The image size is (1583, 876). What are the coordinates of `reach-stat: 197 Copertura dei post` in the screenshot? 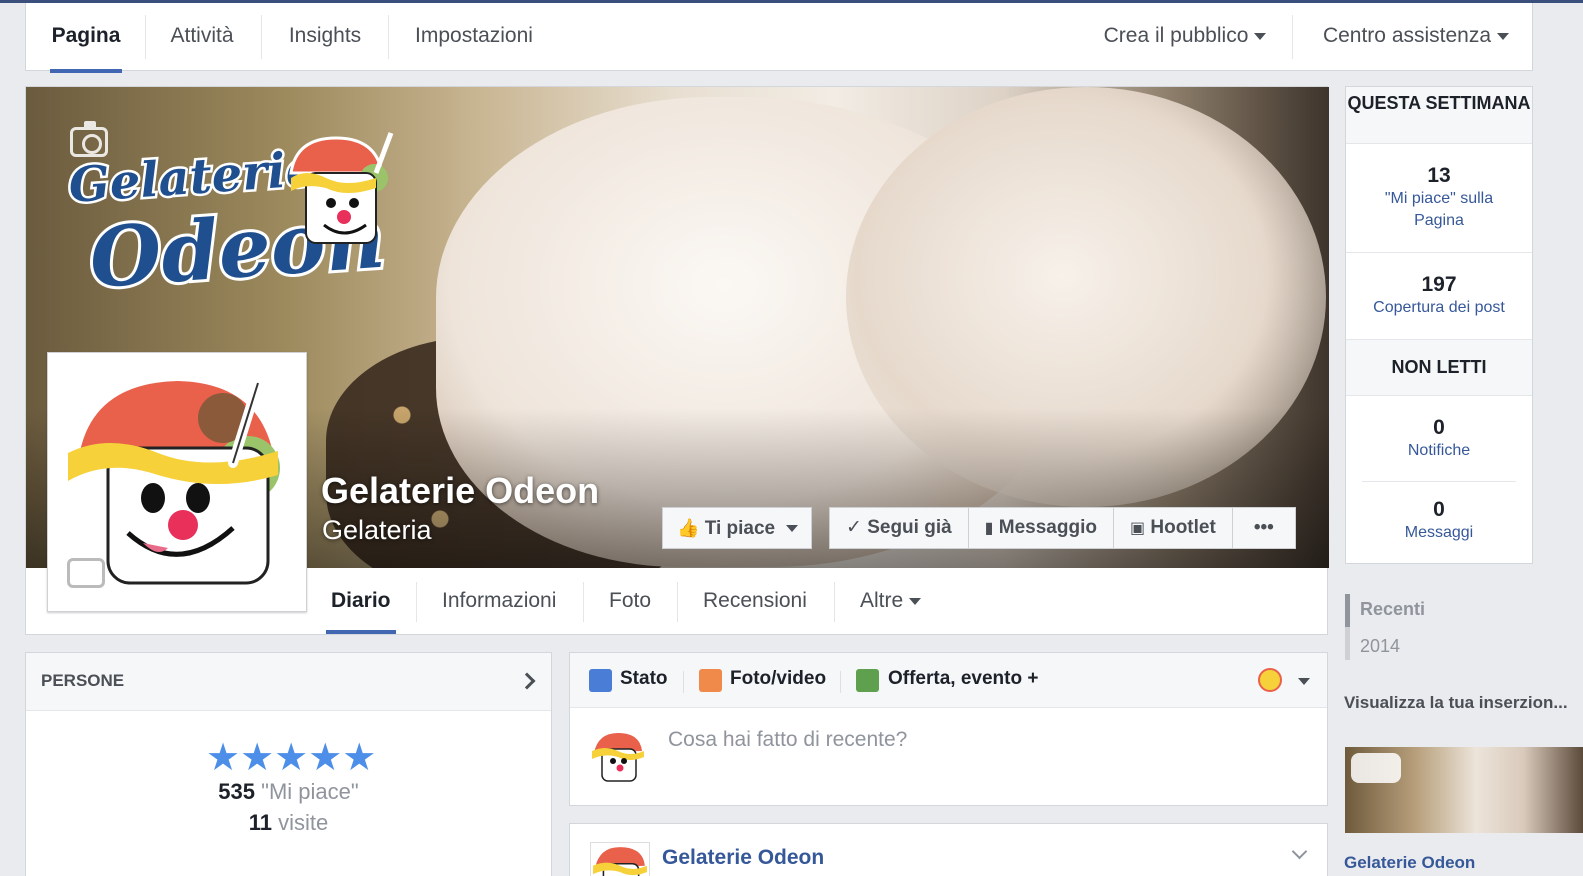 It's located at (1439, 296).